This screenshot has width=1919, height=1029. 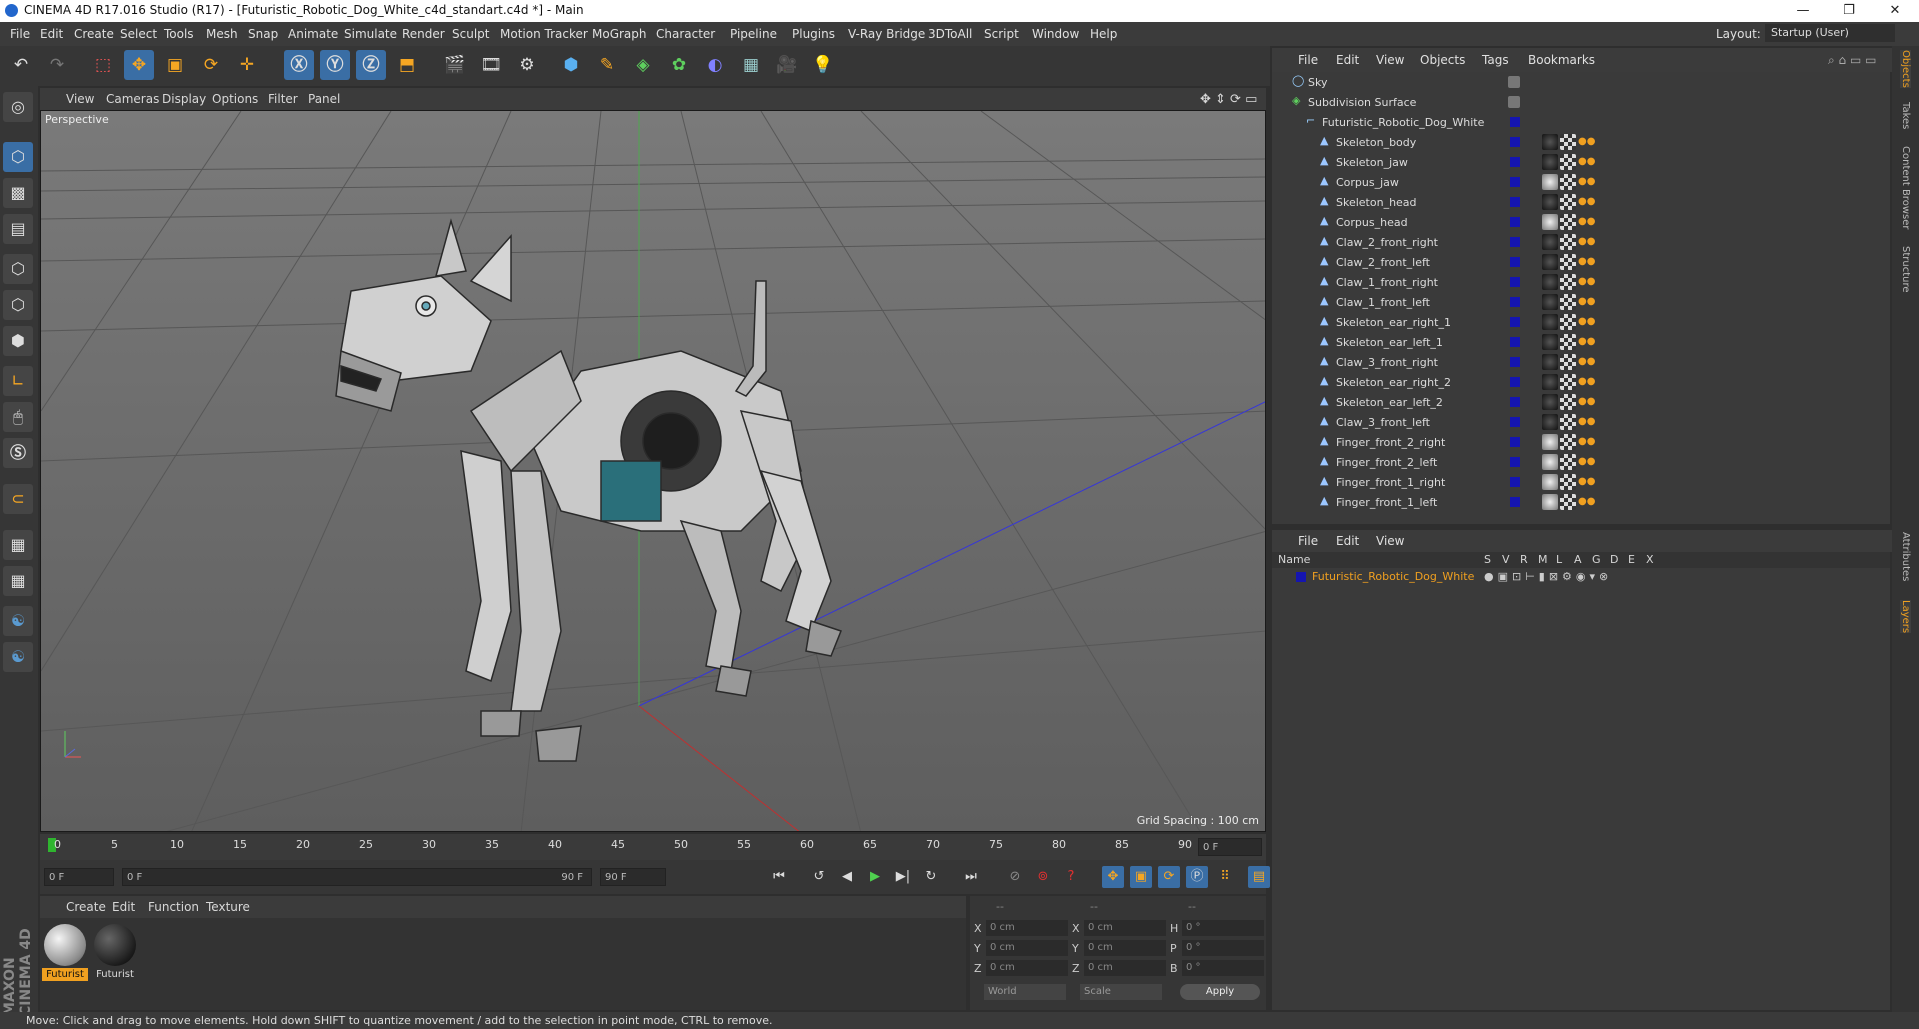 I want to click on object-name: Finger_front_2_right, so click(x=1390, y=442).